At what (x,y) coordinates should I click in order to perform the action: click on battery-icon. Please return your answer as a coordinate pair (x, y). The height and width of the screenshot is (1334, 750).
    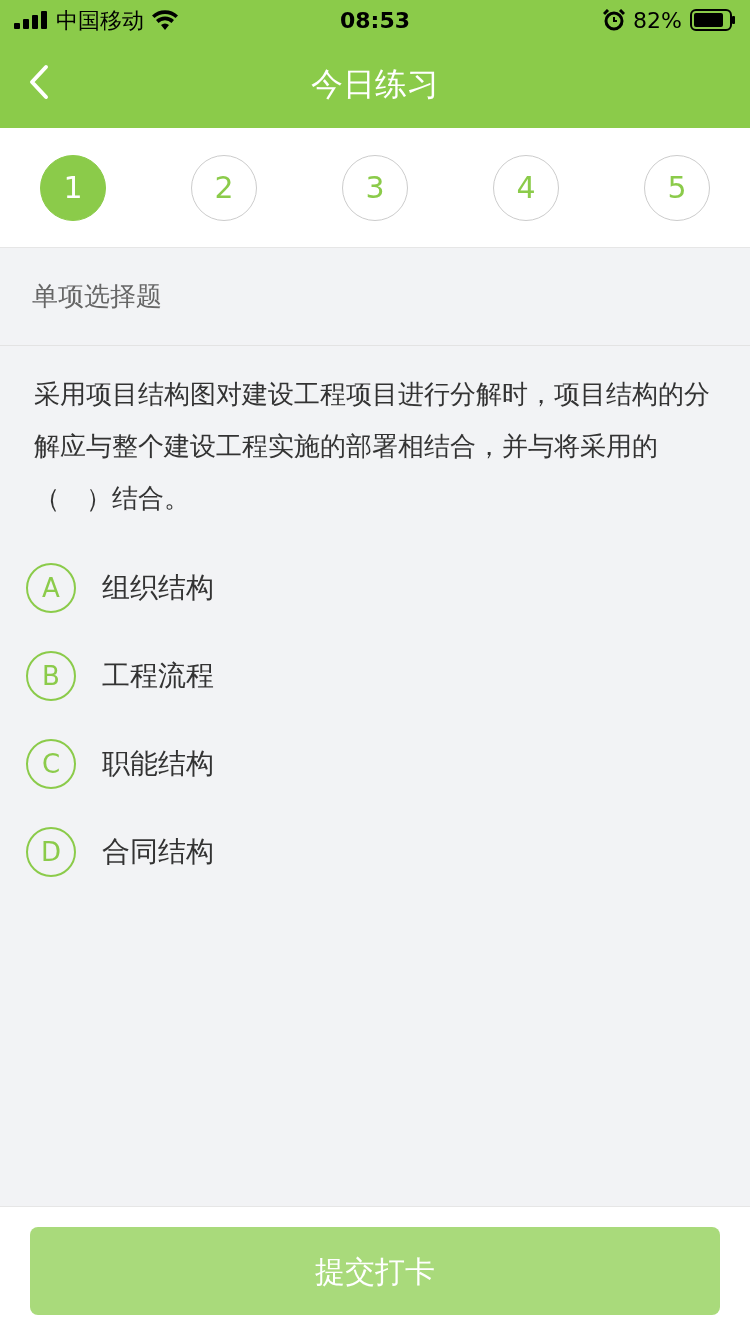
    Looking at the image, I should click on (713, 20).